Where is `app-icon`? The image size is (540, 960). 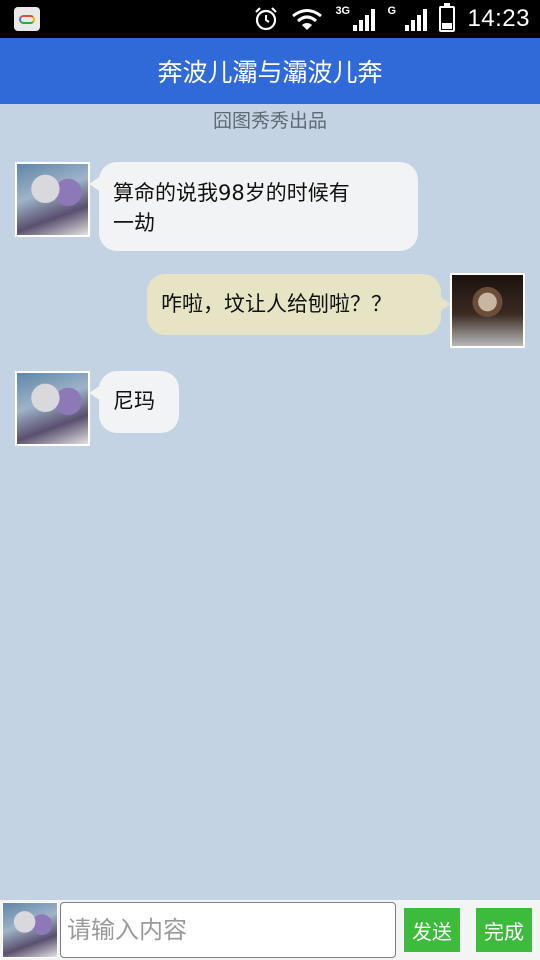 app-icon is located at coordinates (27, 19).